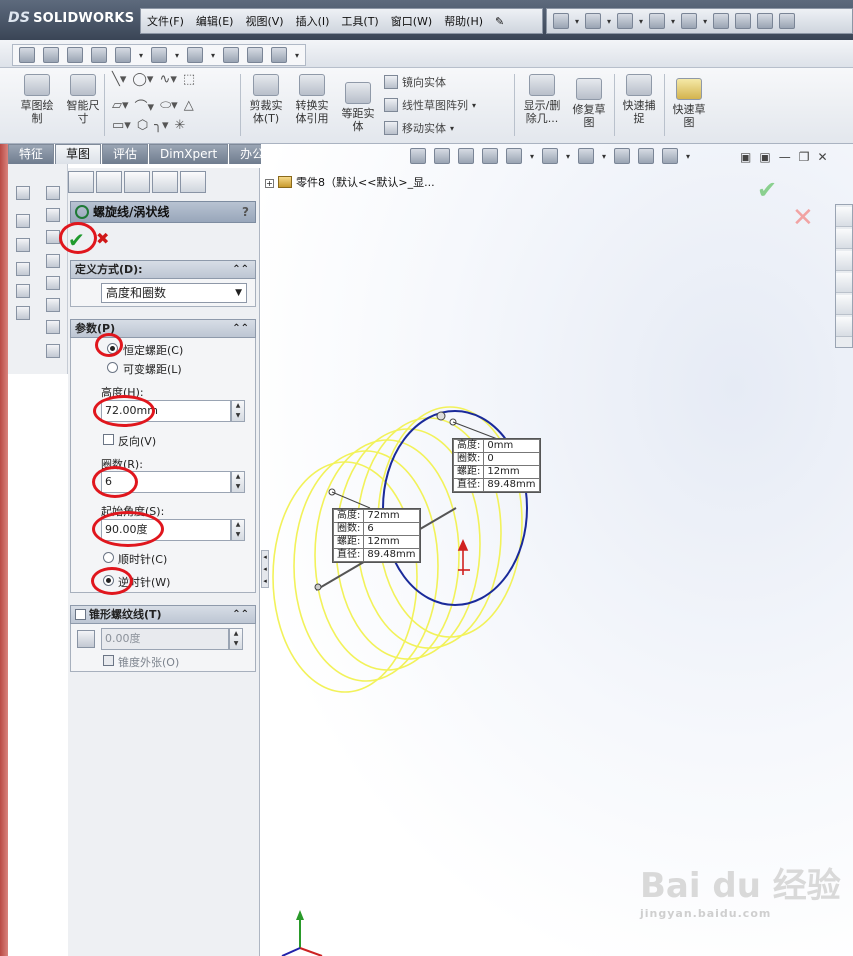 This screenshot has height=956, width=853. What do you see at coordinates (37, 99) in the screenshot?
I see `sketch-button: 草图绘 制` at bounding box center [37, 99].